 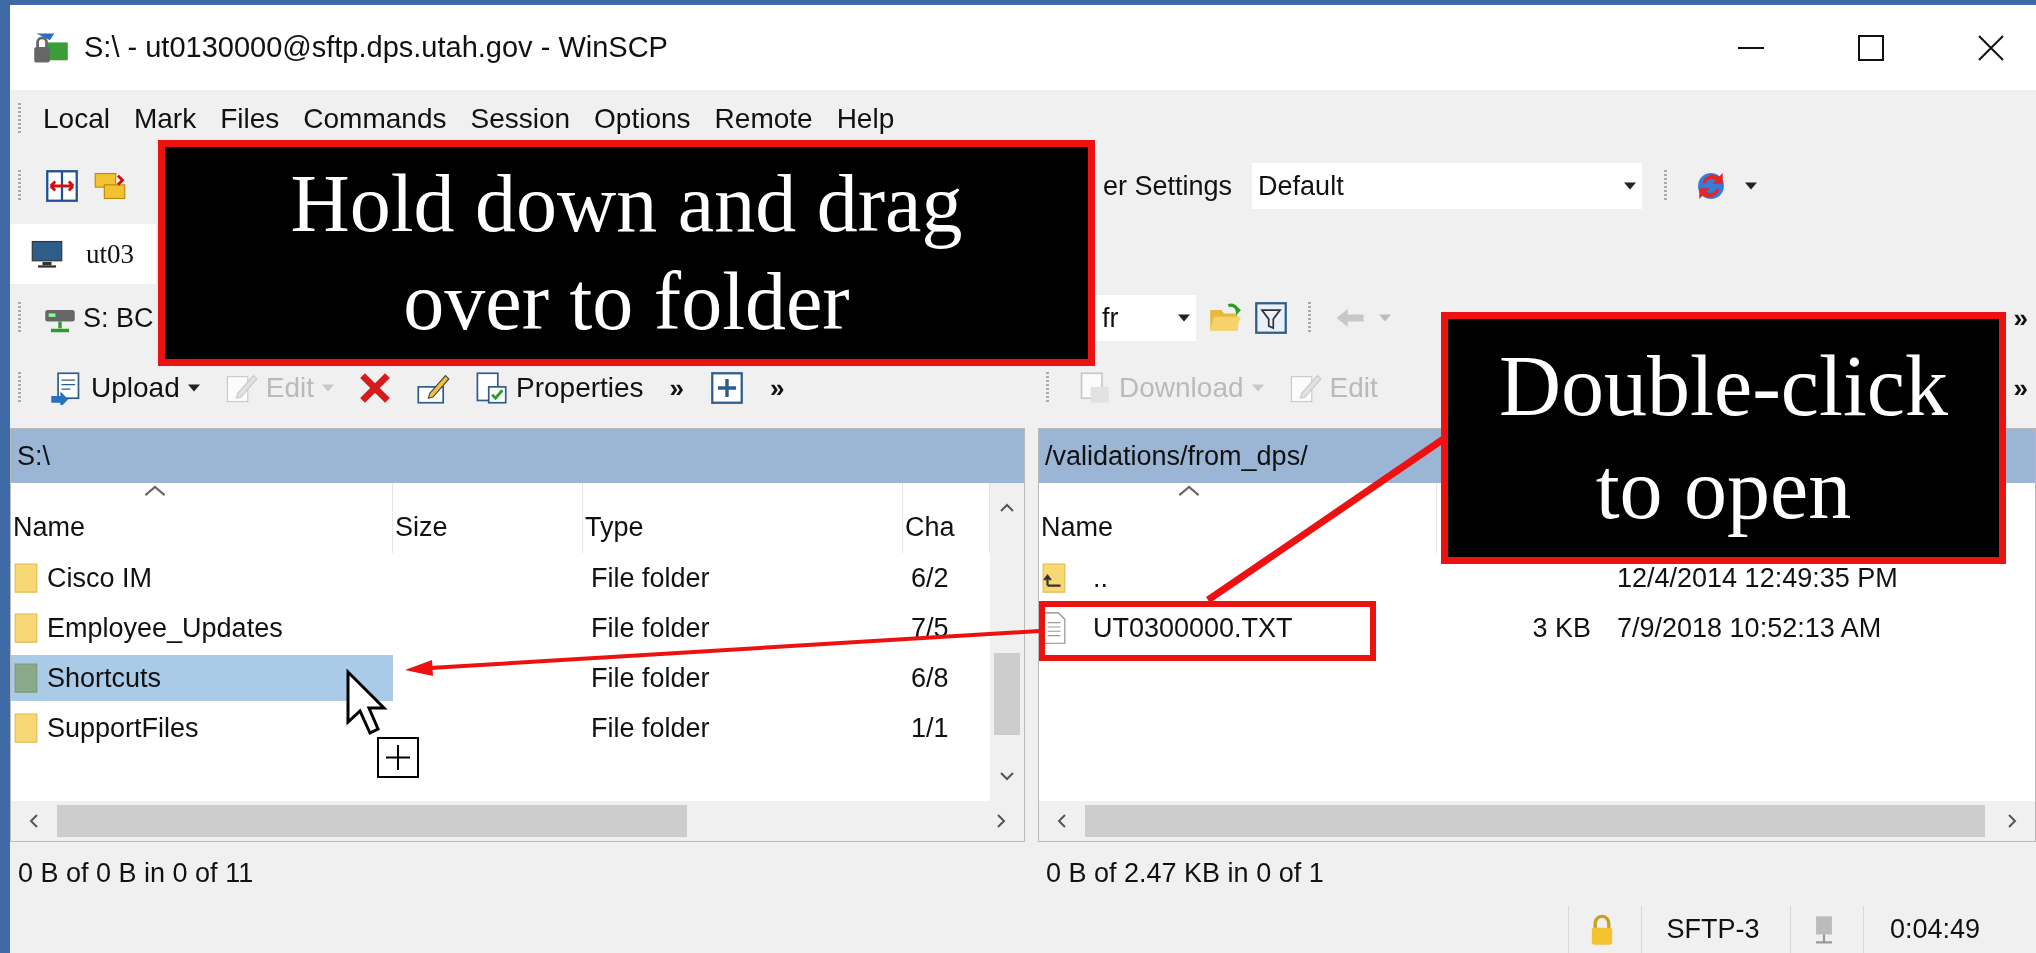 I want to click on protocol-label: SFTP-3, so click(x=1713, y=929).